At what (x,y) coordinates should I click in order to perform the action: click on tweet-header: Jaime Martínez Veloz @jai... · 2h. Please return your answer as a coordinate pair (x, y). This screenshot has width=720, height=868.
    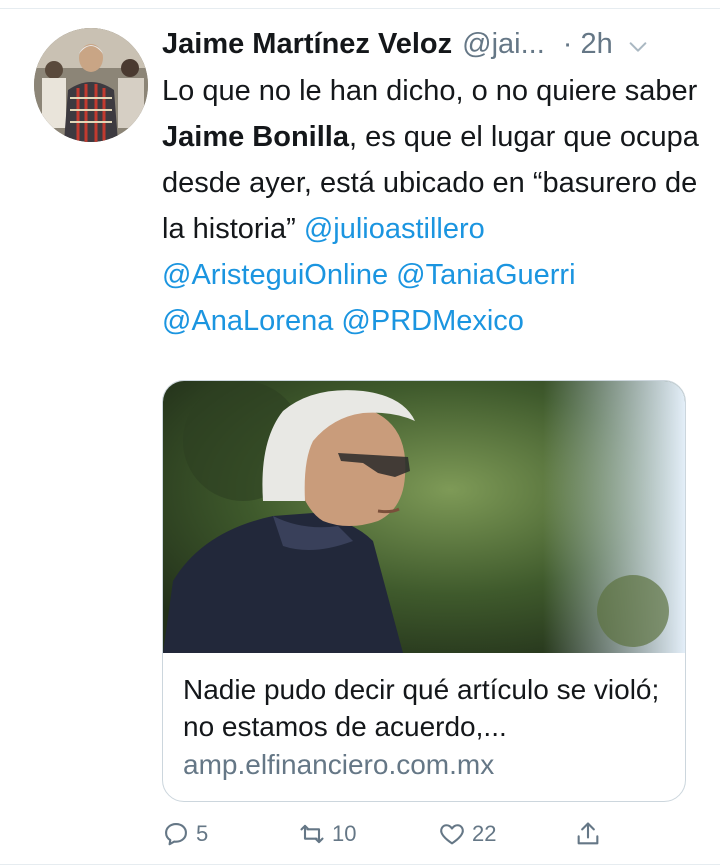
    Looking at the image, I should click on (432, 44).